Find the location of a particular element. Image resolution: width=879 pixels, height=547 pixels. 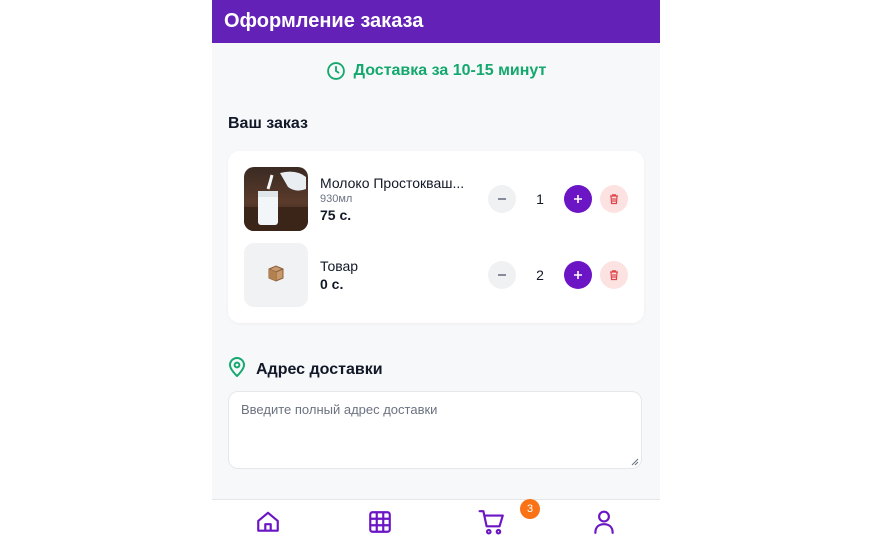

address-placeholder: Введите полный адрес доставки is located at coordinates (339, 409).